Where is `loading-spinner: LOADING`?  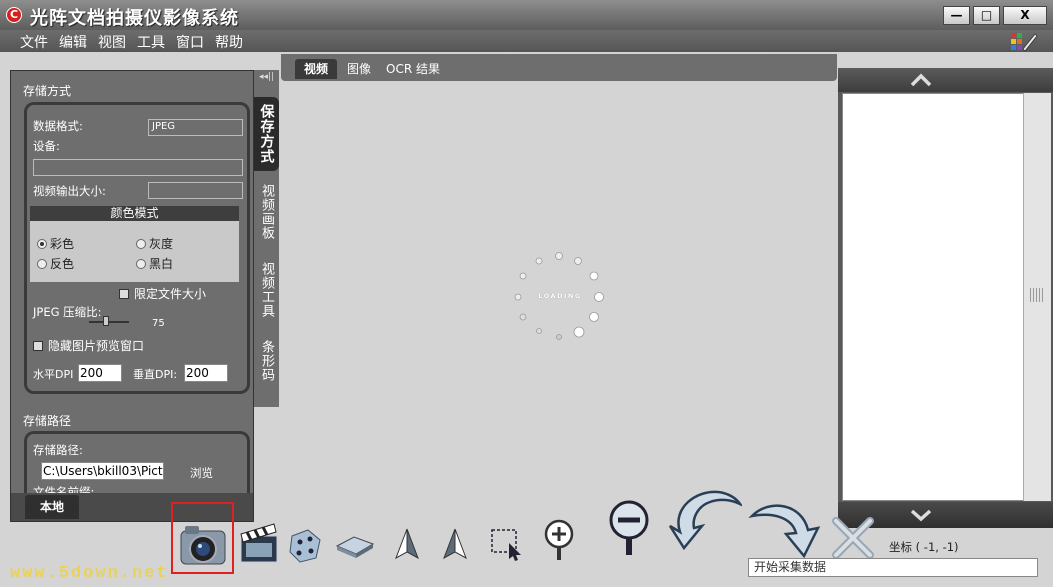 loading-spinner: LOADING is located at coordinates (560, 297).